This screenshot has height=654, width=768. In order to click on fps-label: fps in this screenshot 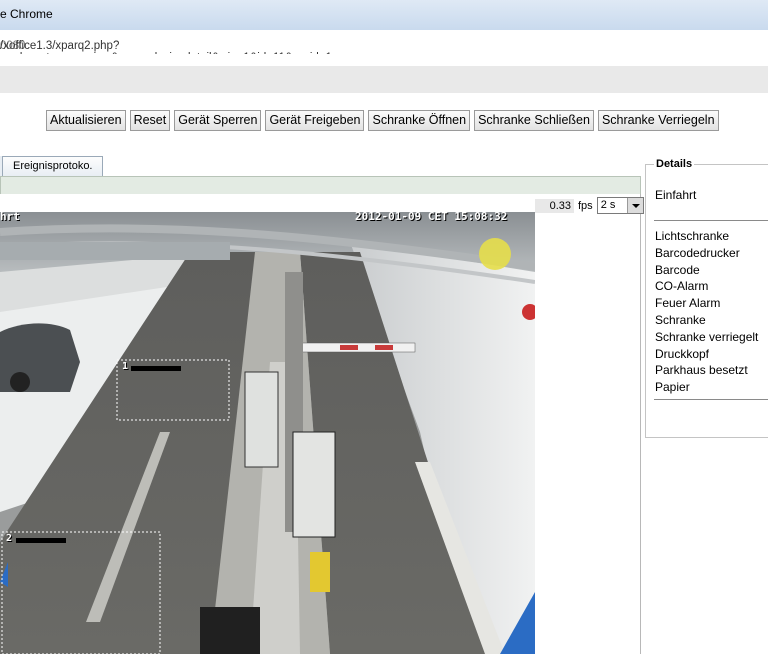, I will do `click(585, 205)`.